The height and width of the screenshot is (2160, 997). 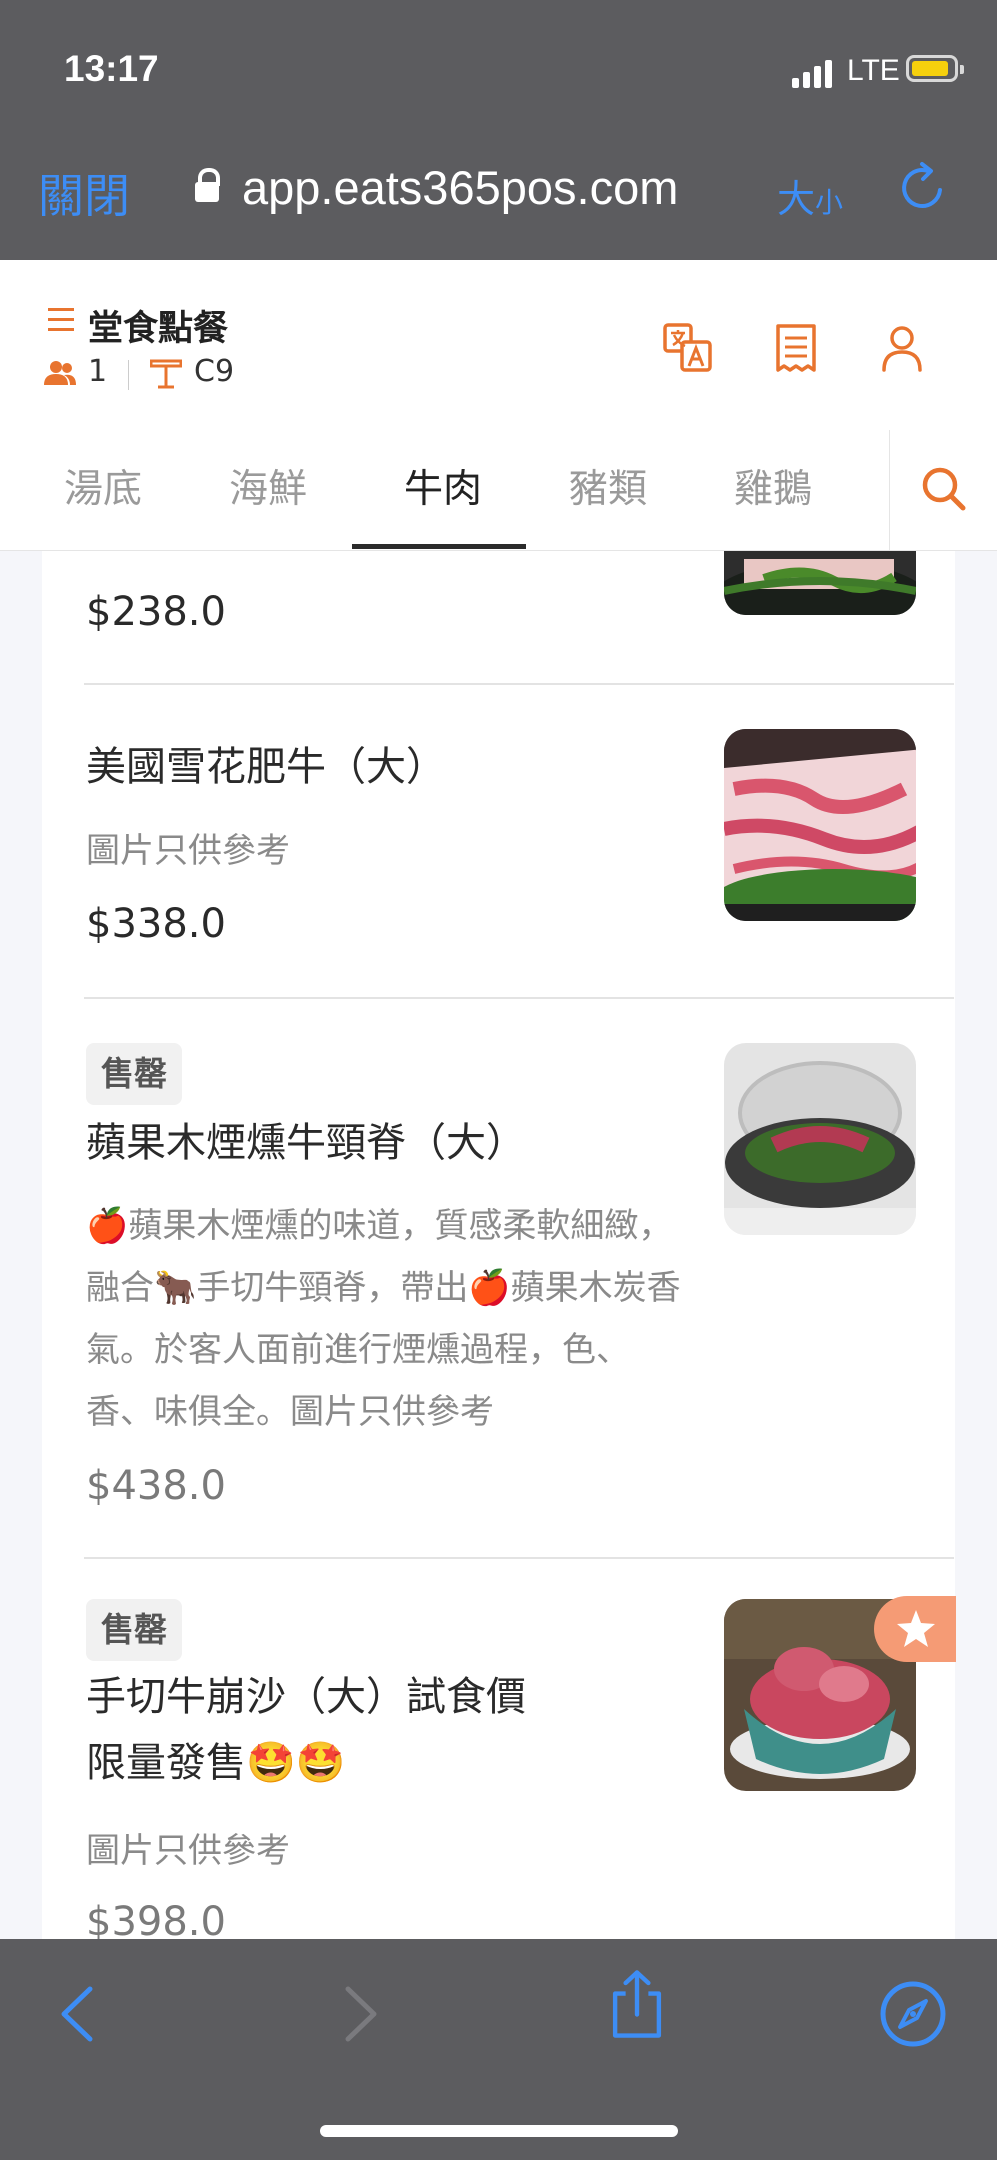 What do you see at coordinates (103, 490) in the screenshot?
I see `tab-soup-base: 湯底` at bounding box center [103, 490].